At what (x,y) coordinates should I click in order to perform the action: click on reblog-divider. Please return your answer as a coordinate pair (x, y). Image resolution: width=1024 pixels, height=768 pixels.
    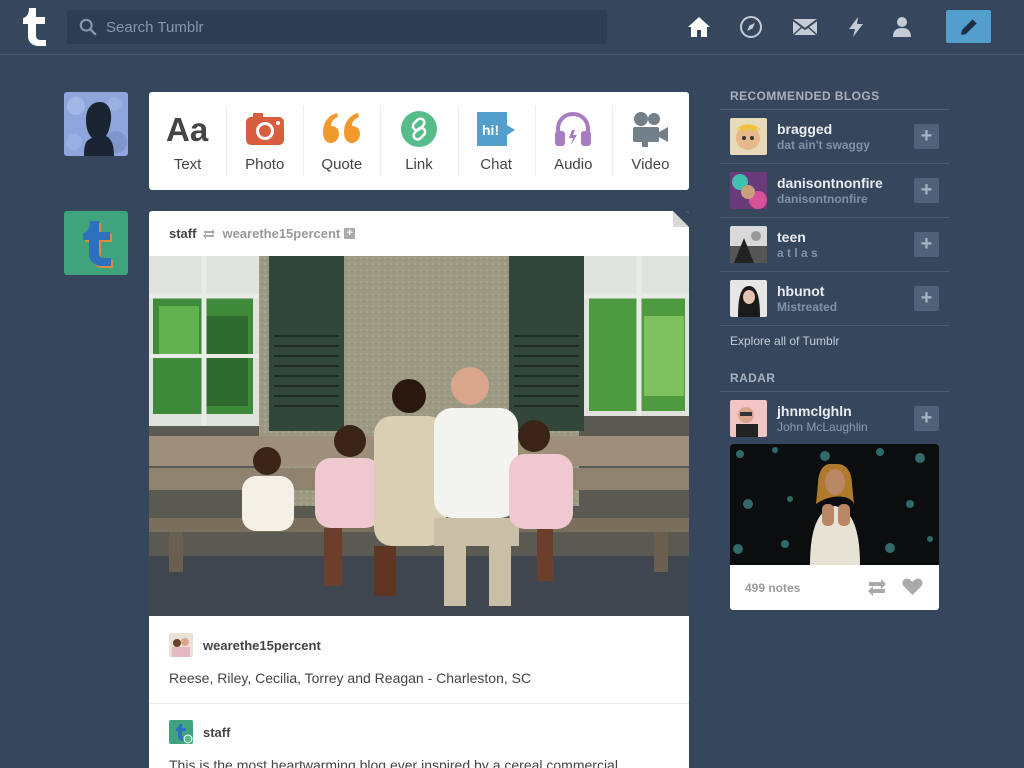
    Looking at the image, I should click on (419, 703).